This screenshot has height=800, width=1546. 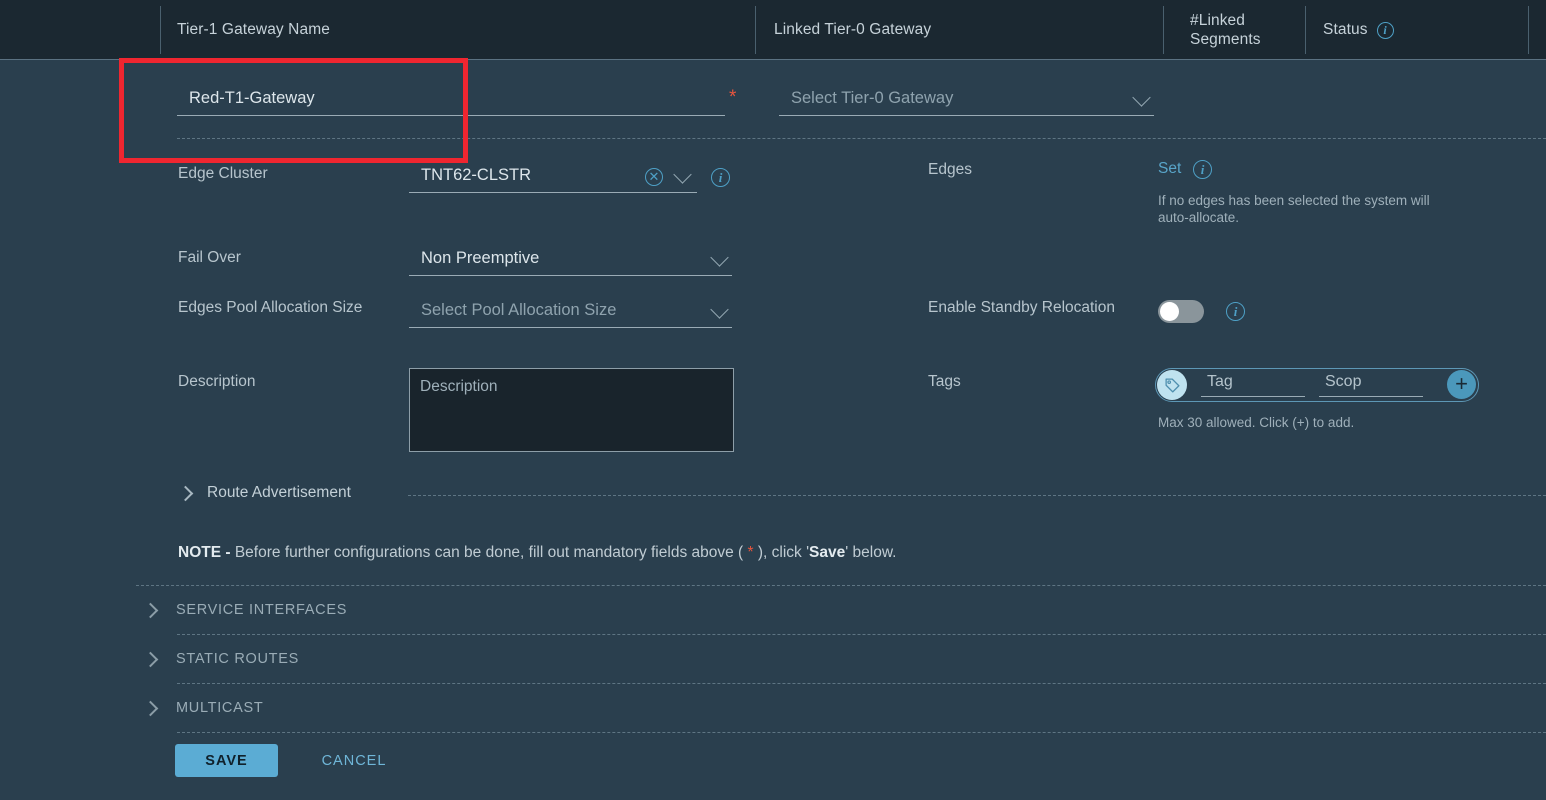 I want to click on section-multicast: MULTICAST, so click(x=203, y=708).